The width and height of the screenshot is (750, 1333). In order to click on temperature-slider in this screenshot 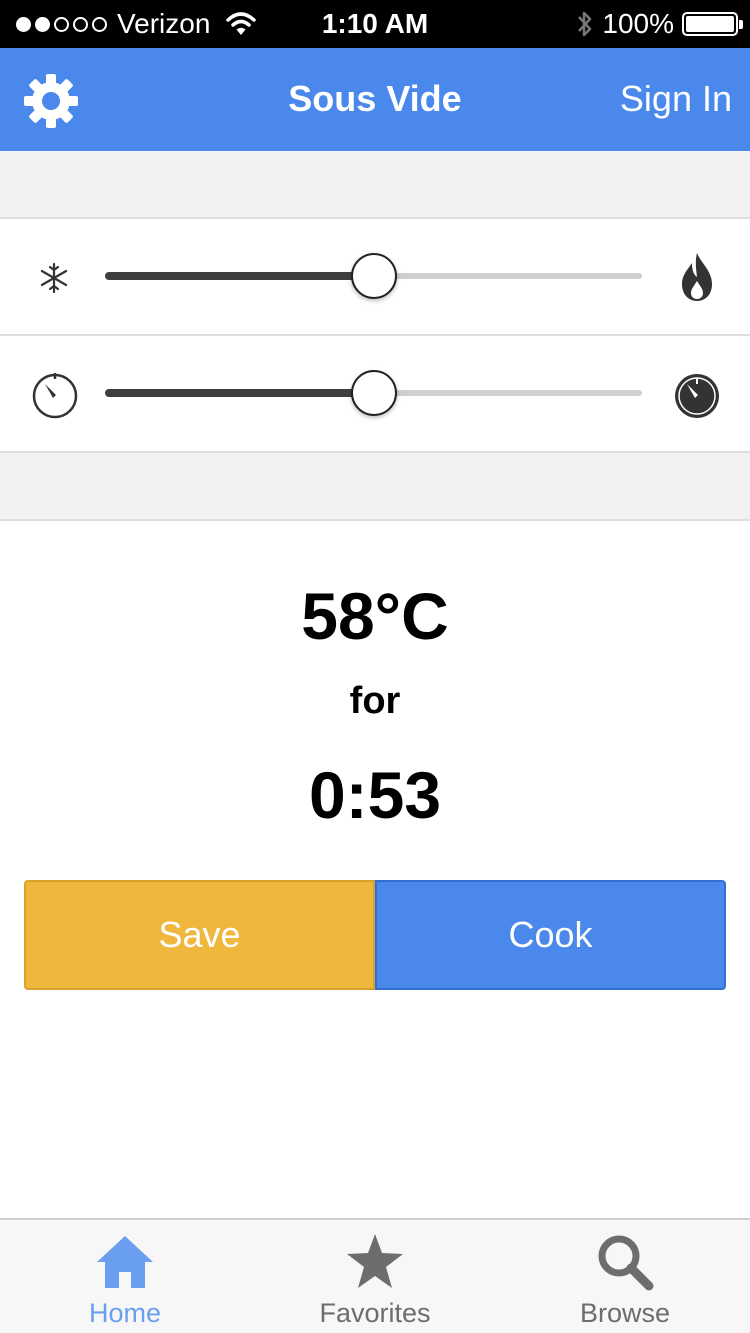, I will do `click(373, 276)`.